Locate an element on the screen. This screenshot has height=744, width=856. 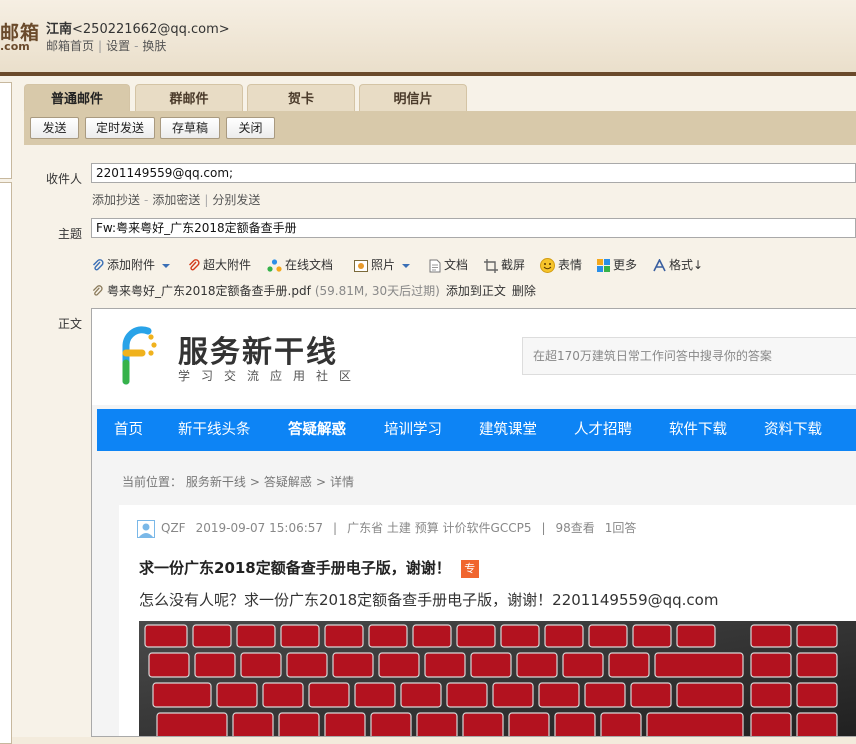
breadcrumb-detail: 详情 is located at coordinates (342, 482).